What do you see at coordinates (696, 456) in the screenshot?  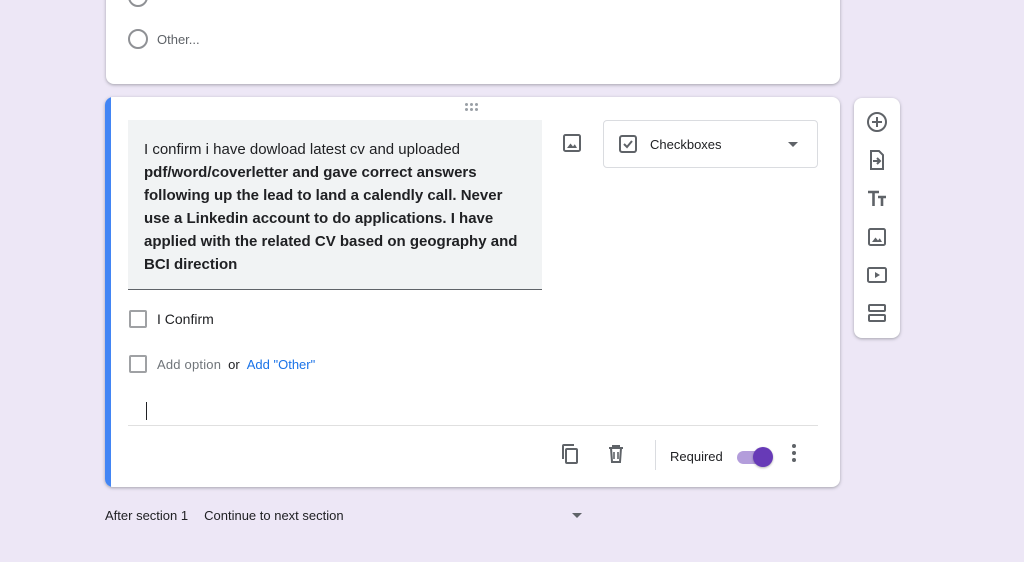 I see `required-label: Required` at bounding box center [696, 456].